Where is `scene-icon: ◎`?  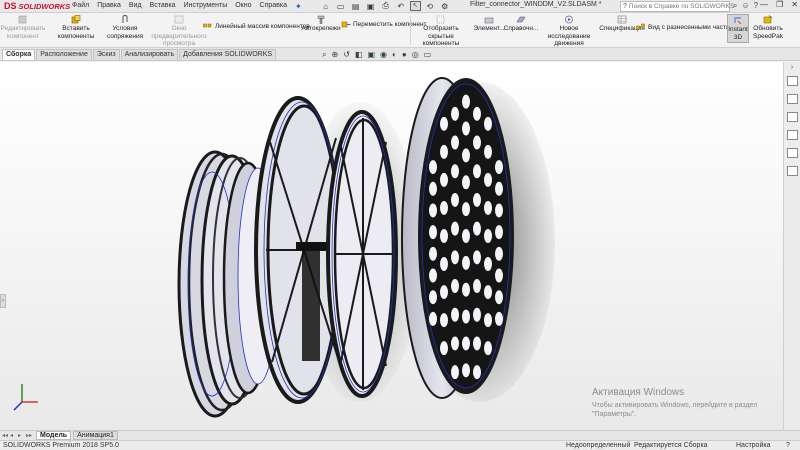
scene-icon: ◎ is located at coordinates (415, 55).